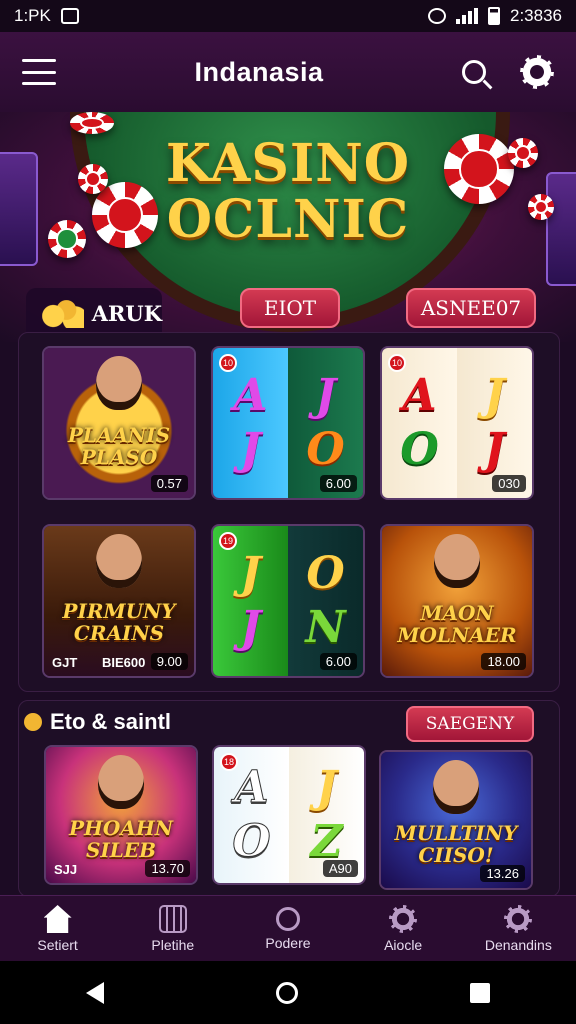 The image size is (576, 1024). What do you see at coordinates (169, 483) in the screenshot?
I see `game-price: 0.57` at bounding box center [169, 483].